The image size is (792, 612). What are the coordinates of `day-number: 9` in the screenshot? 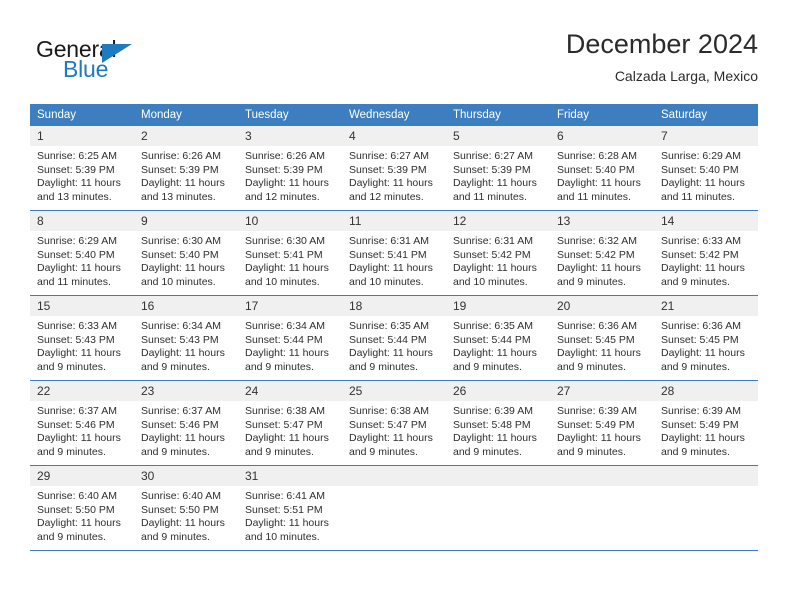 It's located at (186, 221).